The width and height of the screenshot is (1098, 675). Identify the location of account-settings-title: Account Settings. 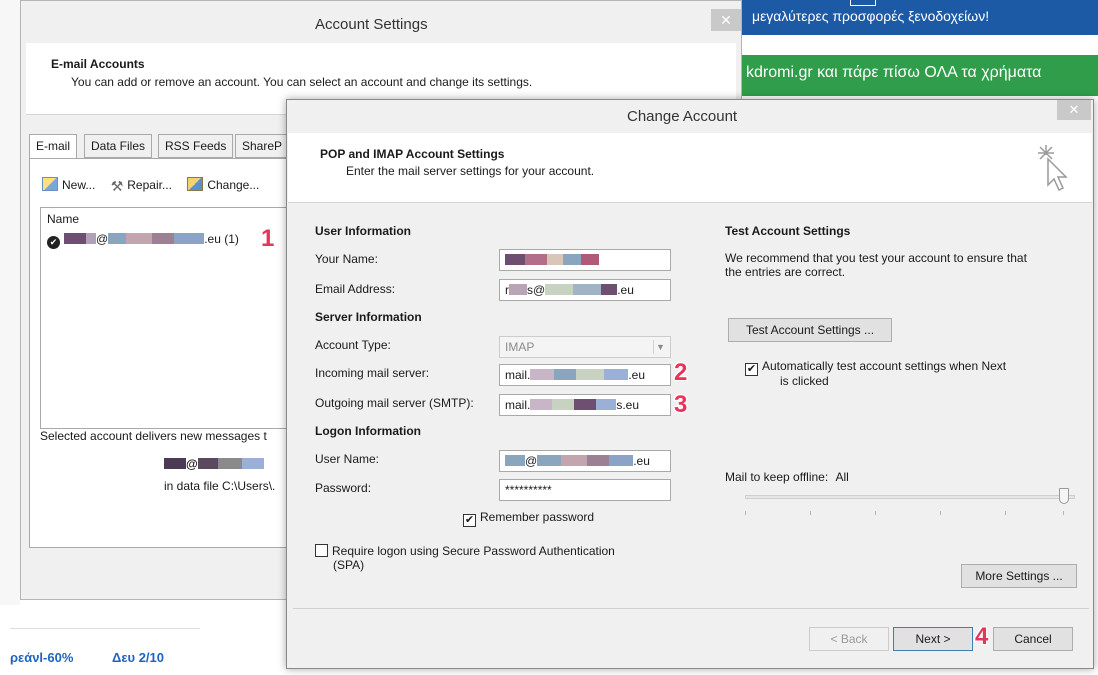
(371, 24).